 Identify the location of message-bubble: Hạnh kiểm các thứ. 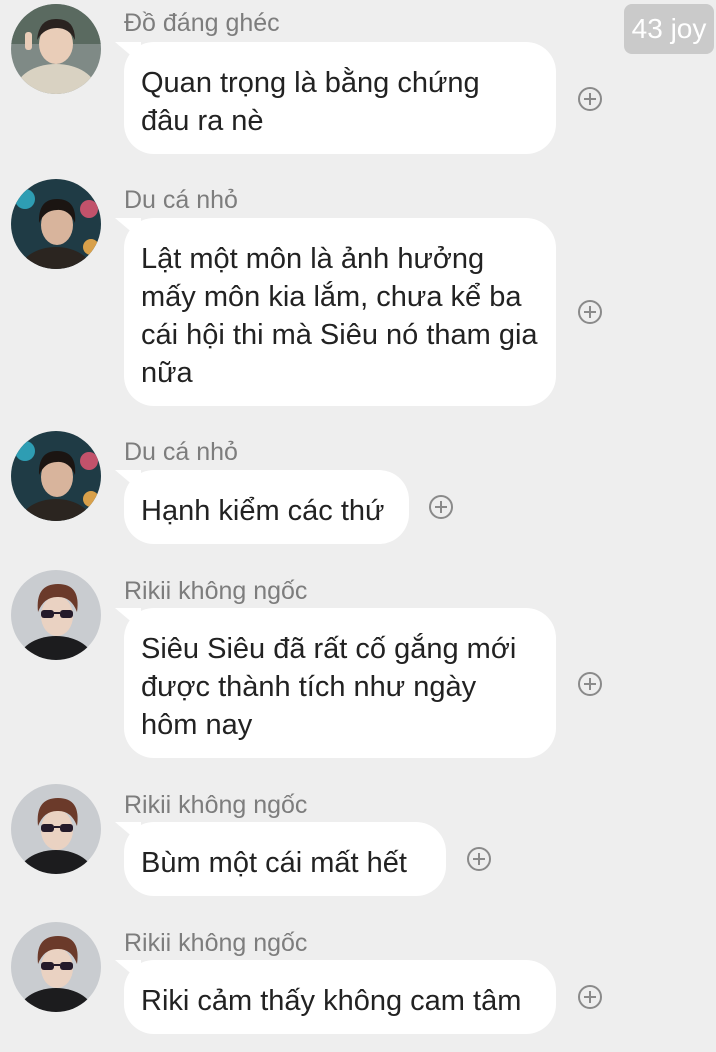
(266, 507).